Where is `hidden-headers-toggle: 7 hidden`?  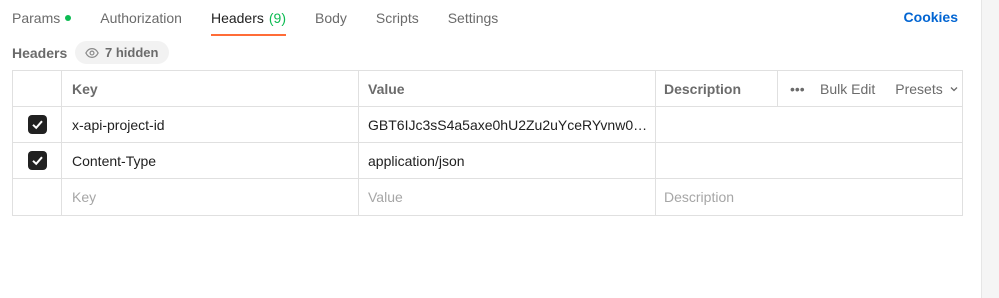 hidden-headers-toggle: 7 hidden is located at coordinates (122, 52).